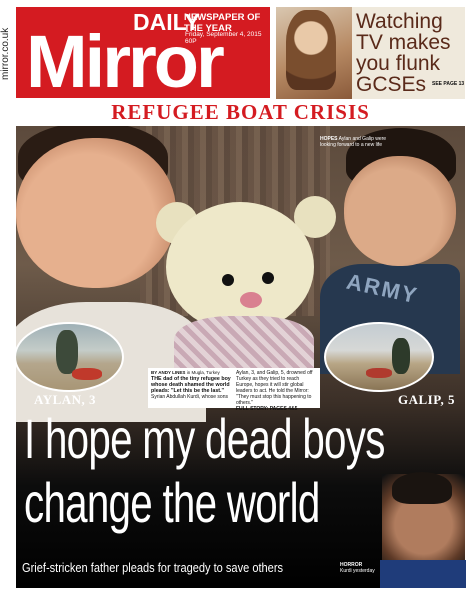 The image size is (471, 600). I want to click on promo-photo, so click(314, 53).